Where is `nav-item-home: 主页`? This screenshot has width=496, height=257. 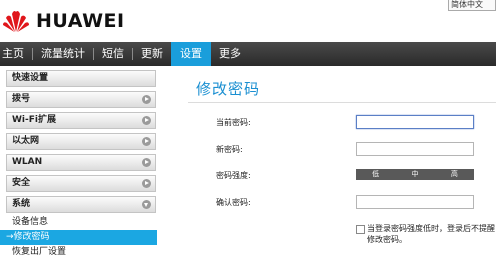 nav-item-home: 主页 is located at coordinates (16, 54).